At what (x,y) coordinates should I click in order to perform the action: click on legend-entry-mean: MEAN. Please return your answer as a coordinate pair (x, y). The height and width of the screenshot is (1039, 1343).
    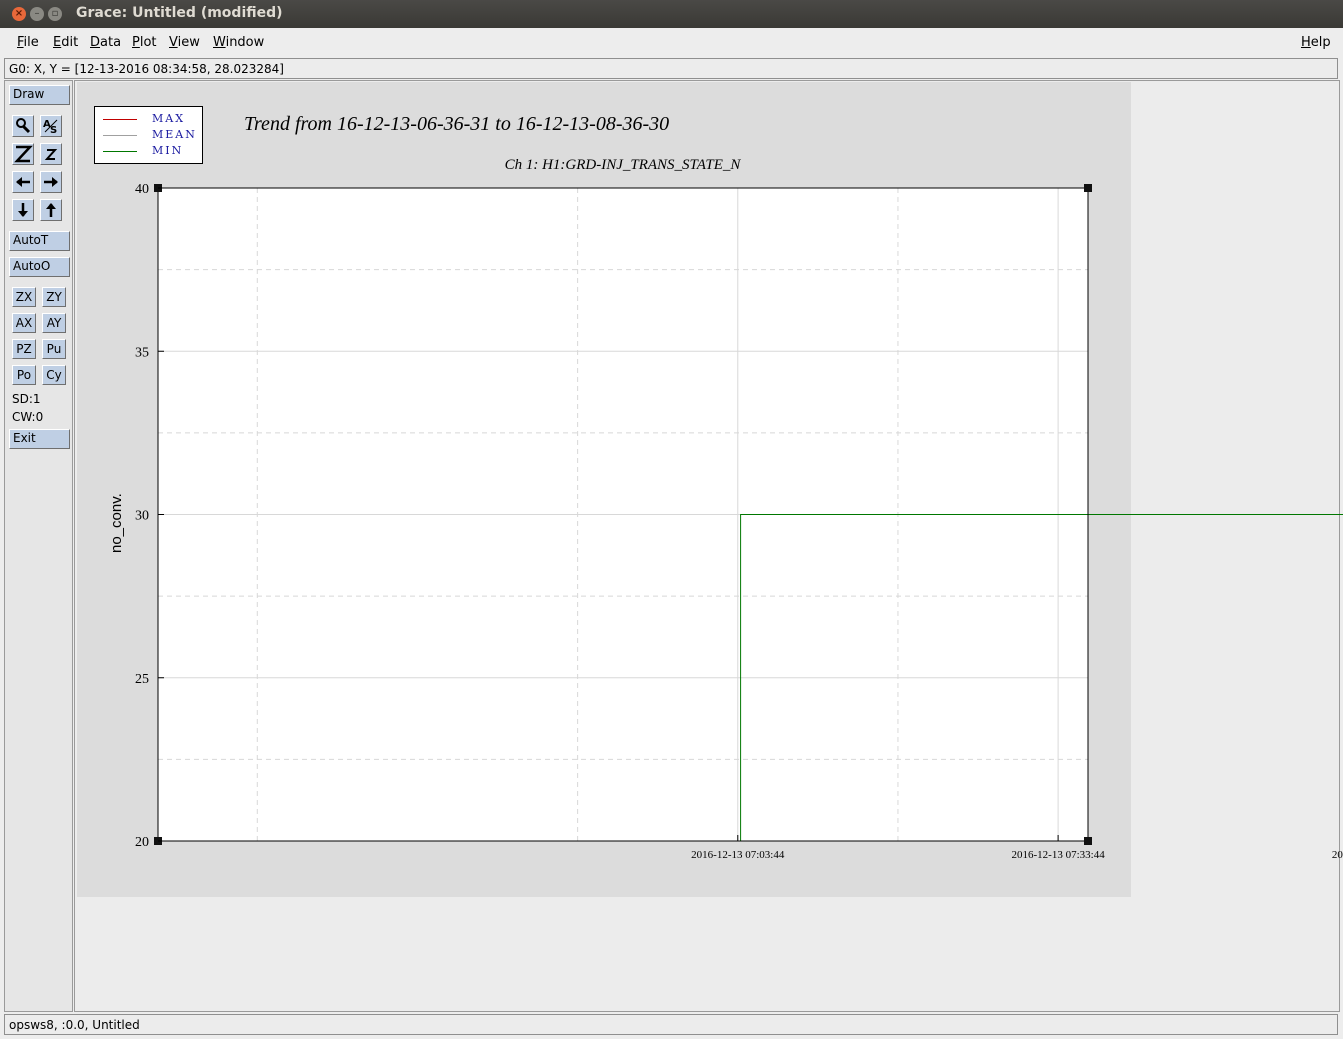
    Looking at the image, I should click on (153, 135).